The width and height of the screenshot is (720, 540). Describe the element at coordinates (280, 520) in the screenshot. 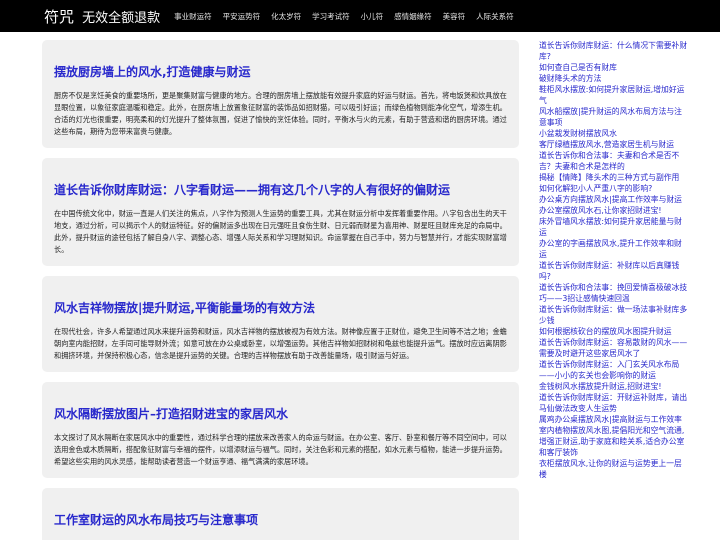

I see `article-title-link: 工作室财运的风水布局技巧与注意事项` at that location.